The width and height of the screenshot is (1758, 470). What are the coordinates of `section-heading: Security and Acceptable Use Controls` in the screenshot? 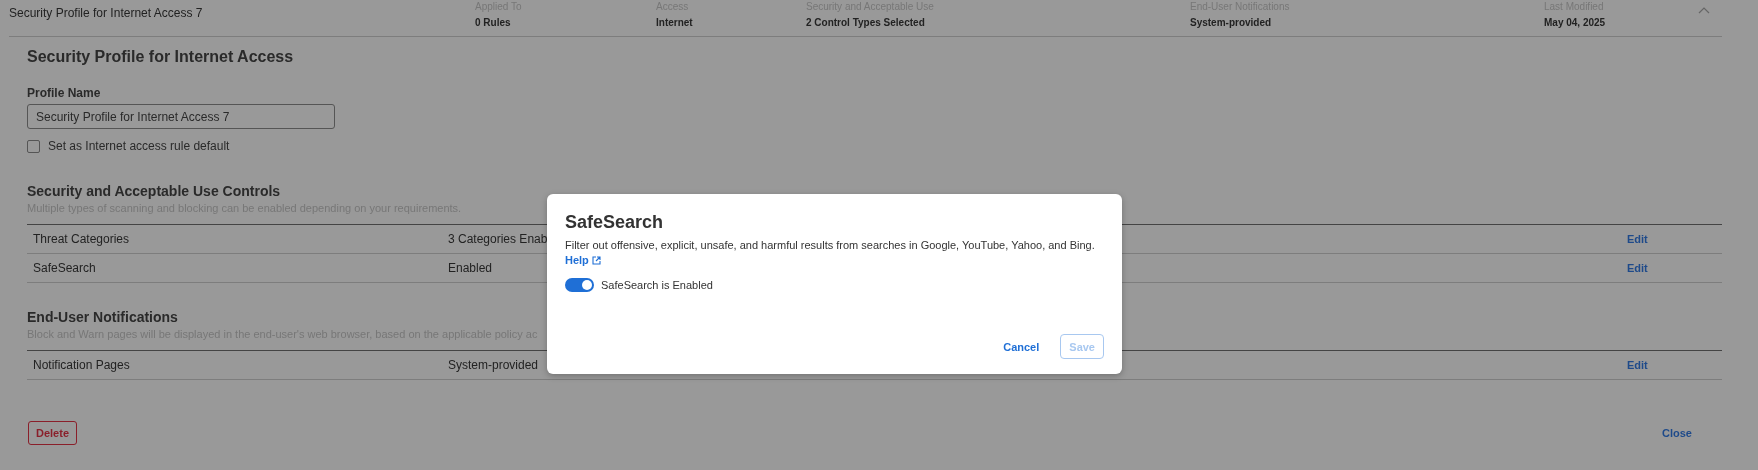 It's located at (154, 191).